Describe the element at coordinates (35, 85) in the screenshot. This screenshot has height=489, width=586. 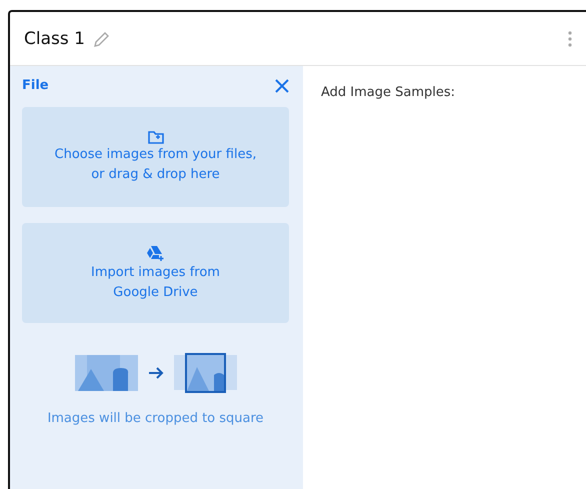
I see `panel-title: File` at that location.